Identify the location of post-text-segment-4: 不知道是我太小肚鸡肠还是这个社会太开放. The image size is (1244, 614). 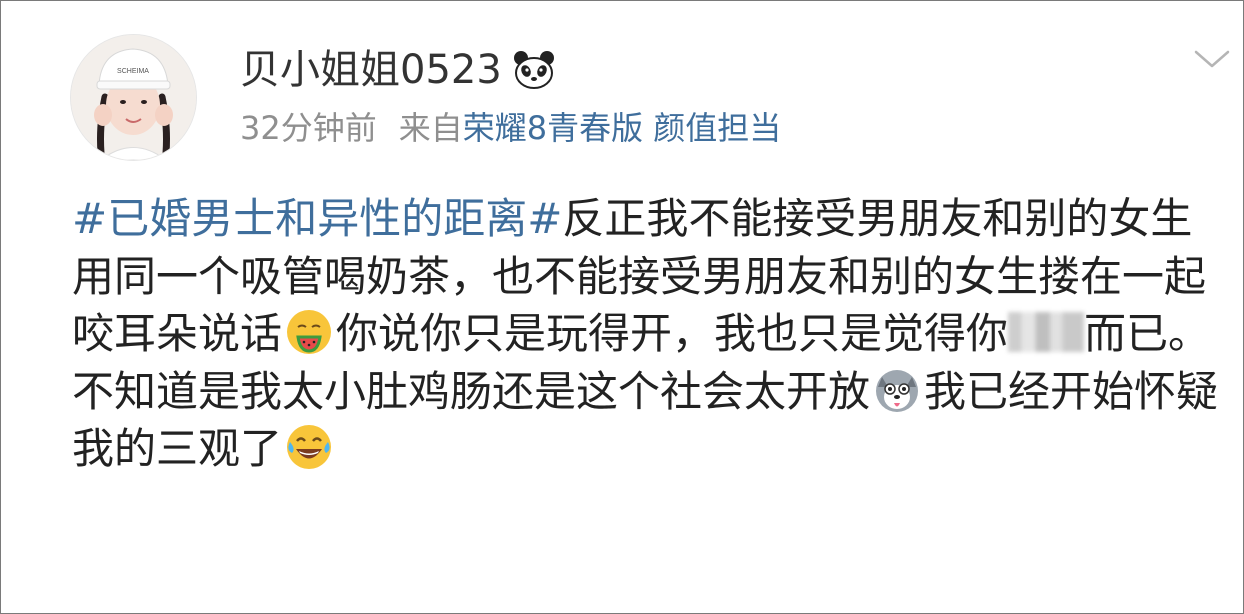
(471, 391).